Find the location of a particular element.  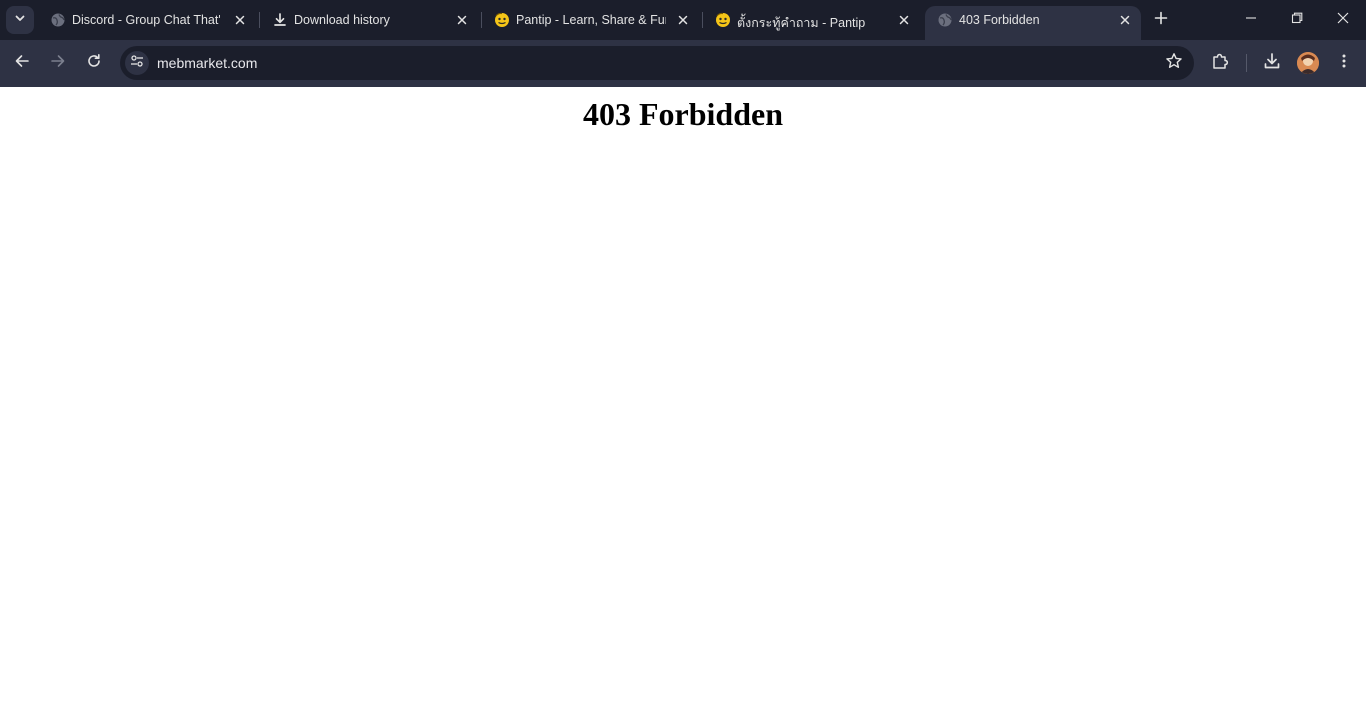

tab-title: Pantip - Learn, Share & Fun is located at coordinates (591, 20).